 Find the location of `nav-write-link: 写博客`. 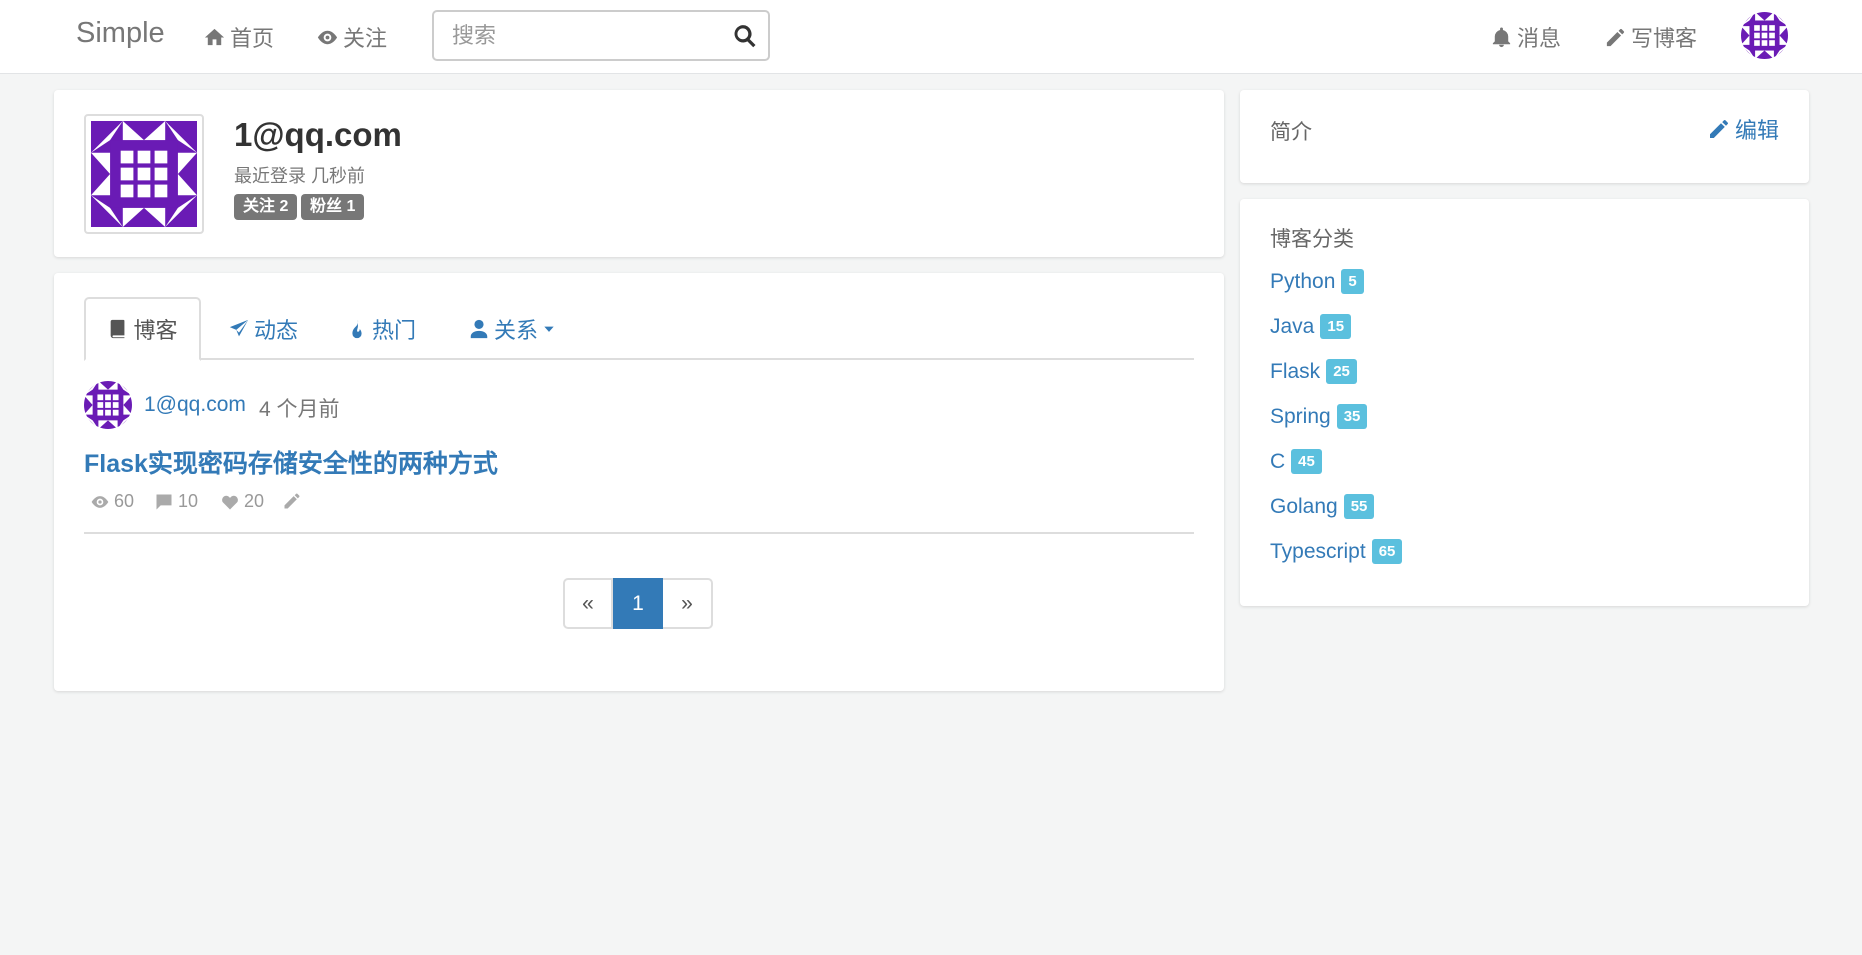

nav-write-link: 写博客 is located at coordinates (1650, 37).